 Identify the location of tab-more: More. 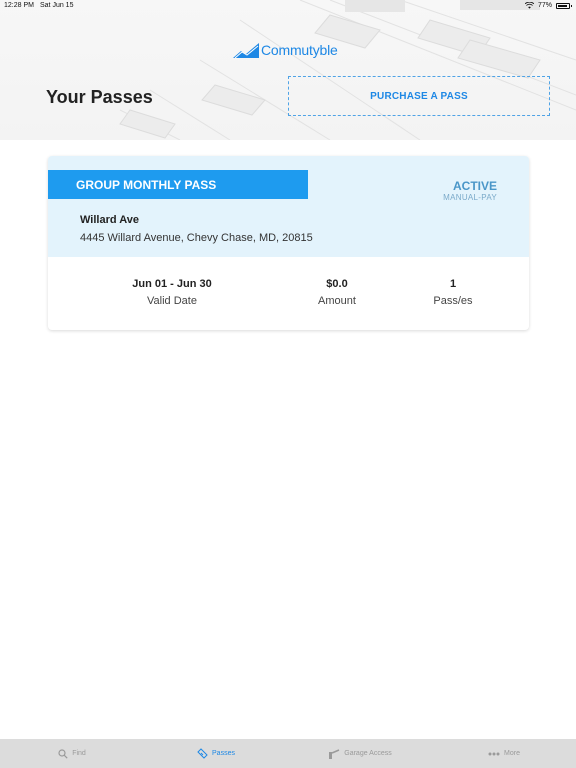
(504, 753).